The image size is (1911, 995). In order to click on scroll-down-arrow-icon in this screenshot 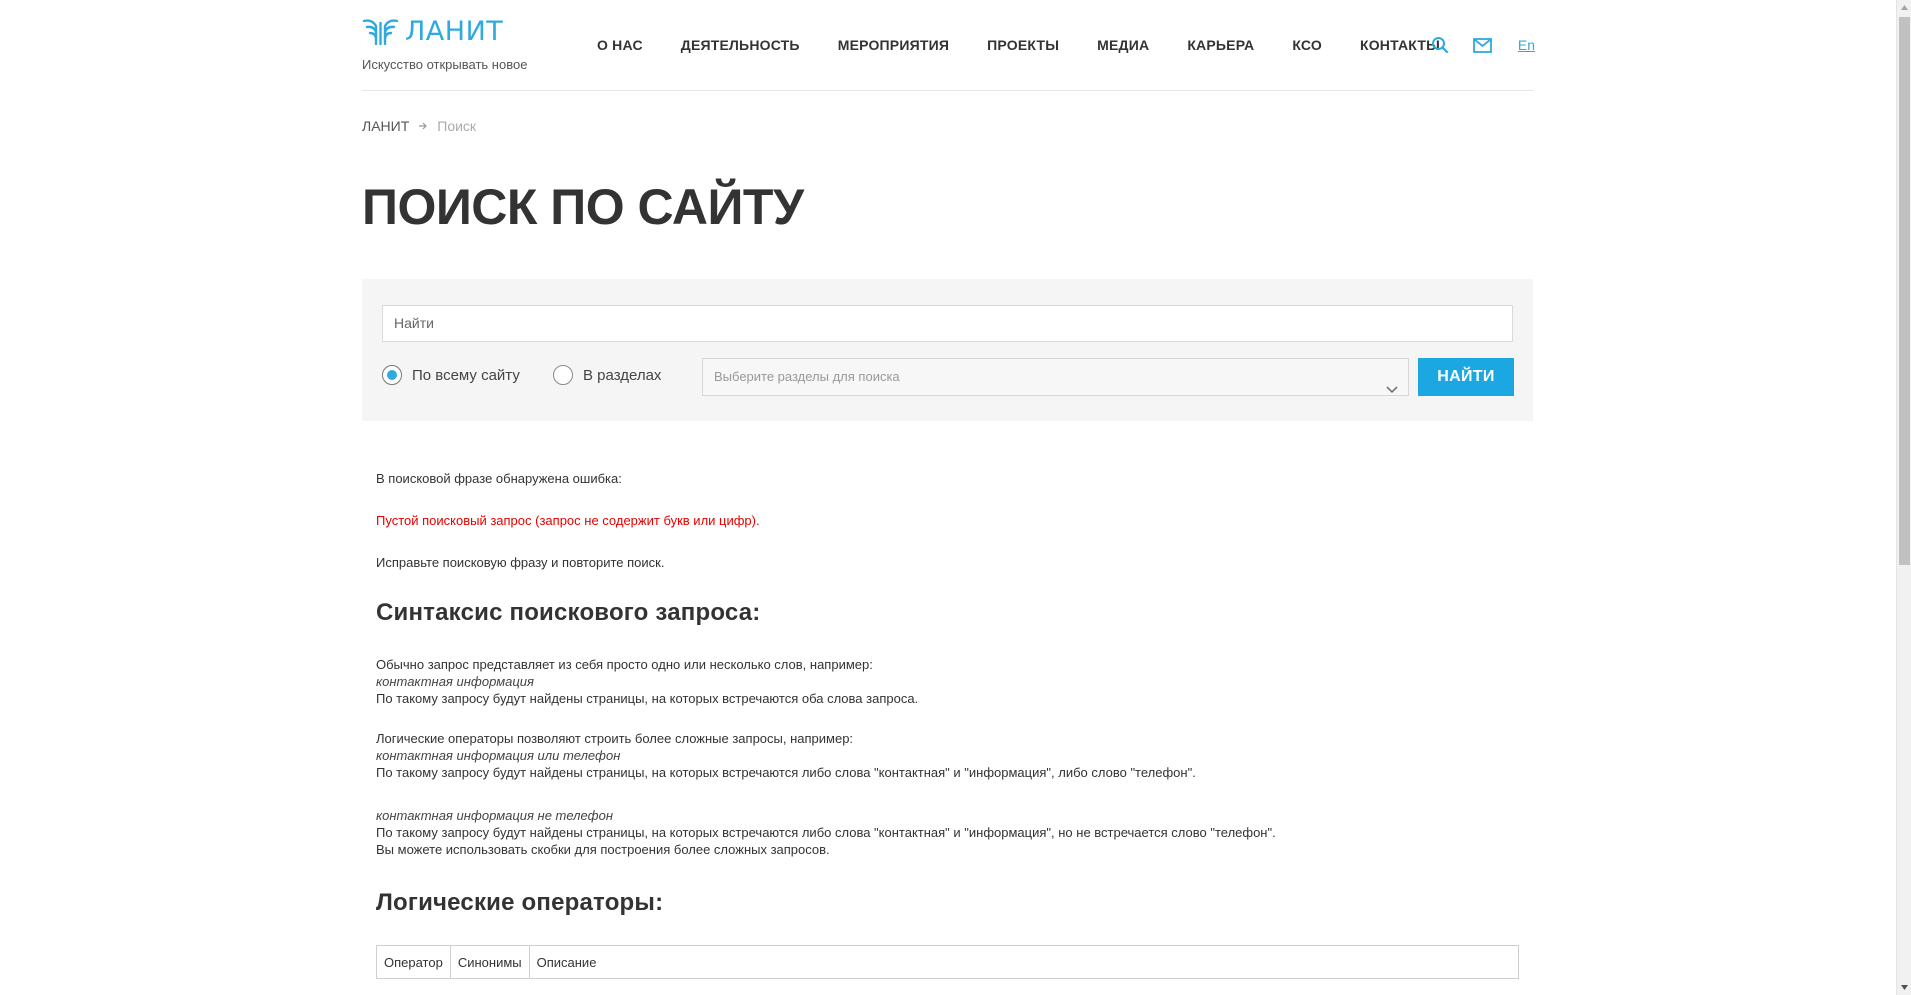, I will do `click(1904, 987)`.